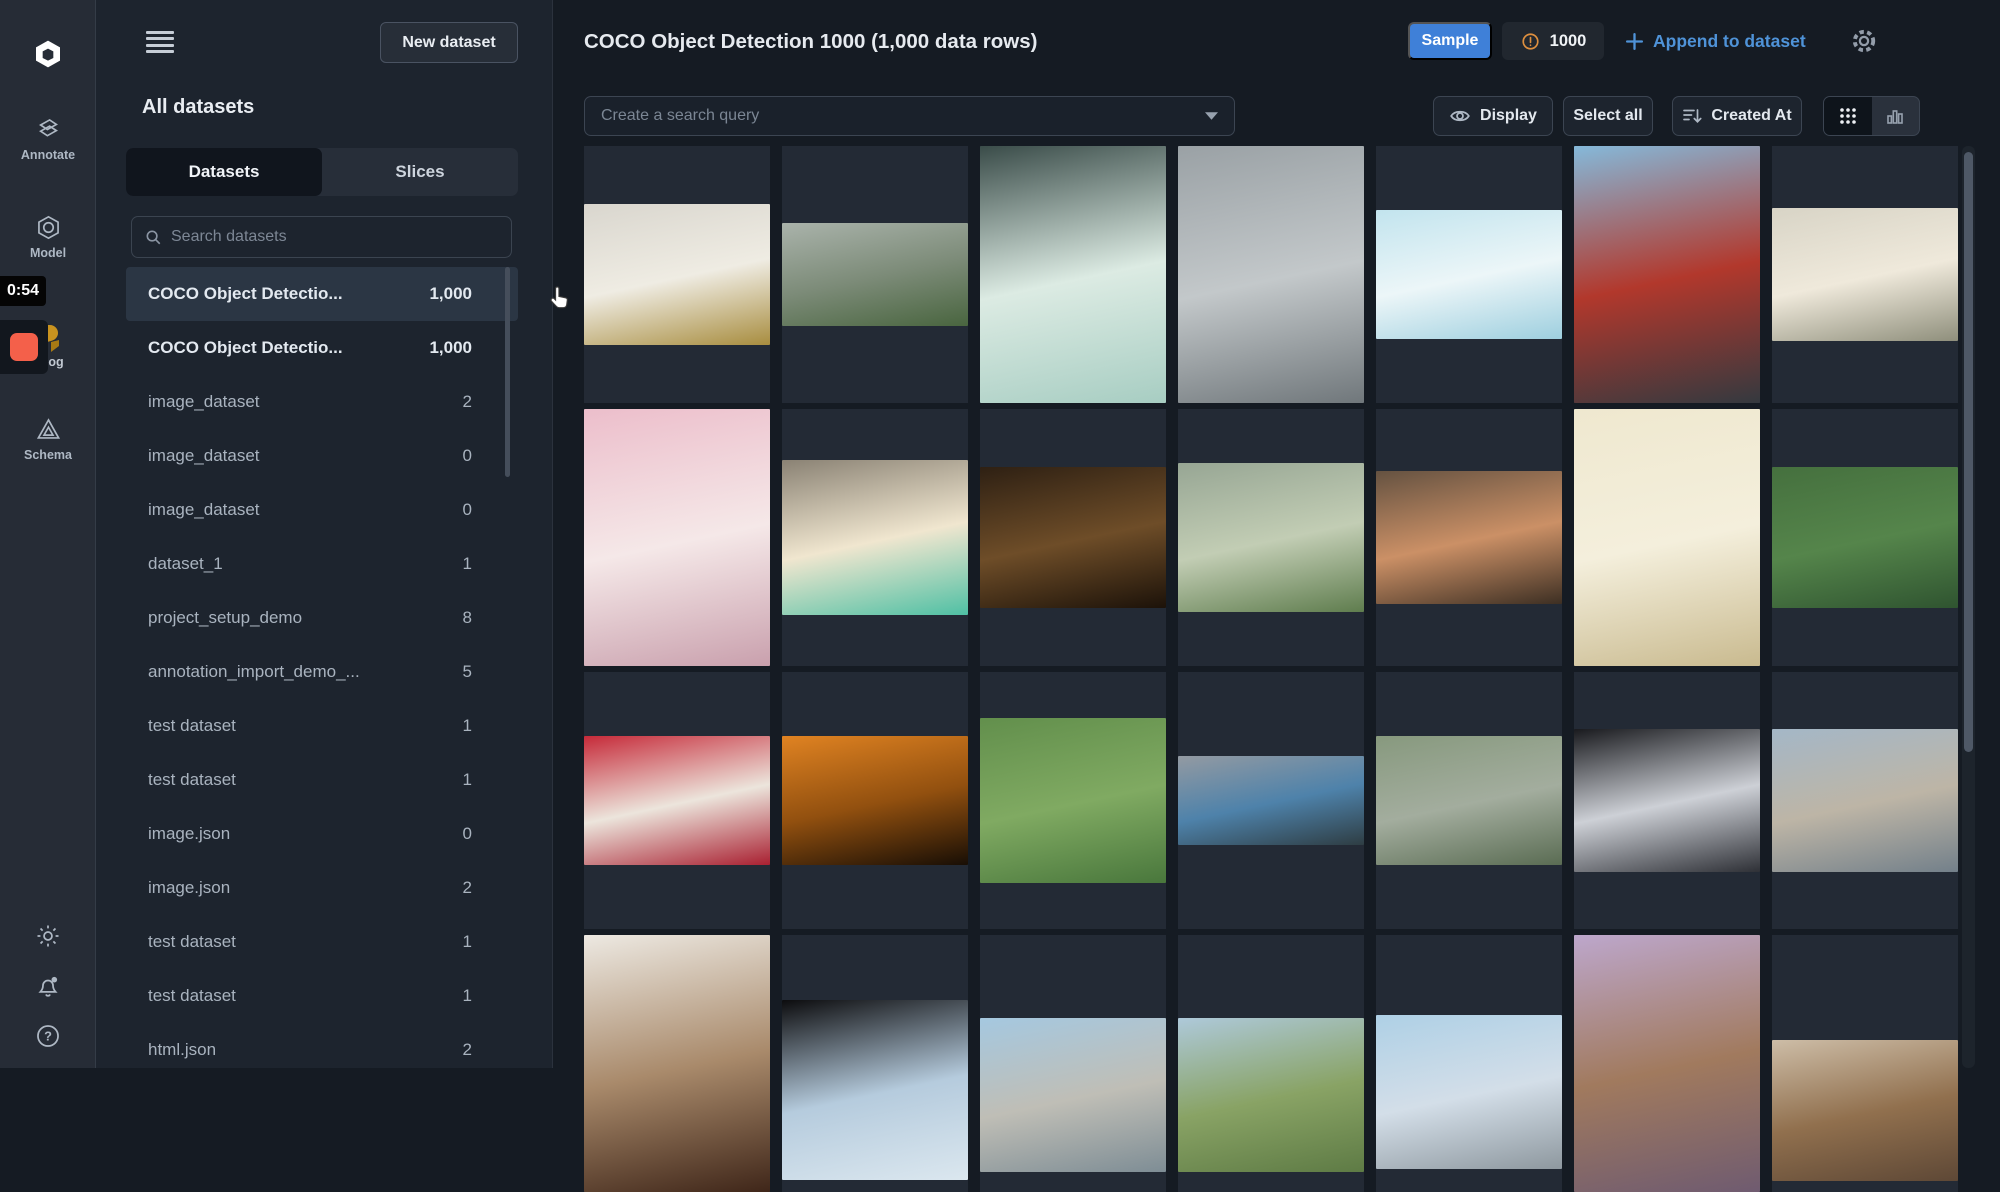  I want to click on new-dataset-button: New dataset, so click(449, 42).